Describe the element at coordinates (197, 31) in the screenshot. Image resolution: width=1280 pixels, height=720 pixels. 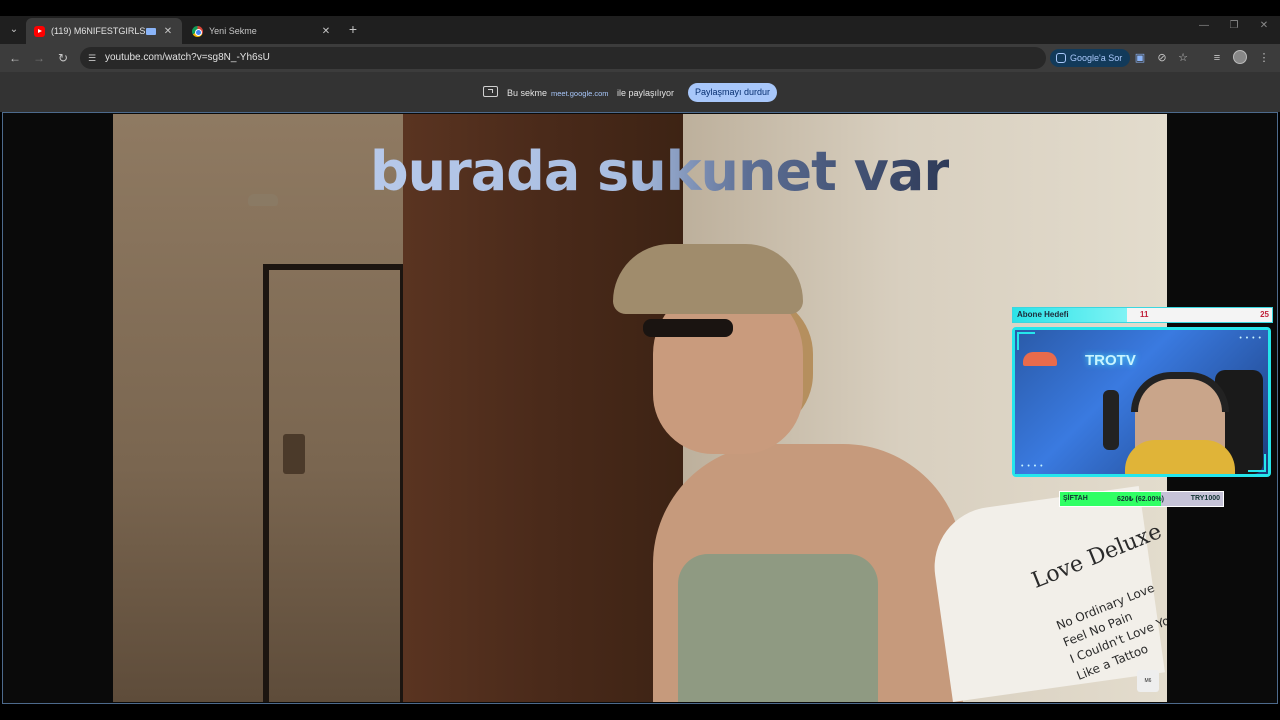
I see `chrome-favicon-icon` at that location.